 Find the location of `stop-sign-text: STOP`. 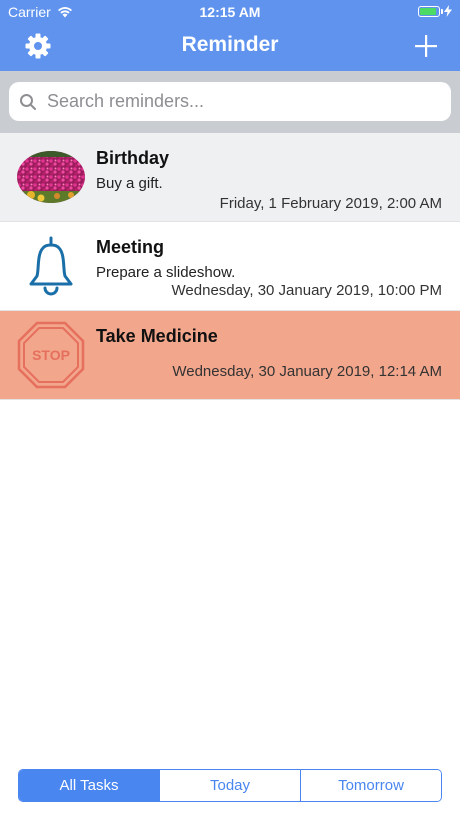

stop-sign-text: STOP is located at coordinates (51, 355).